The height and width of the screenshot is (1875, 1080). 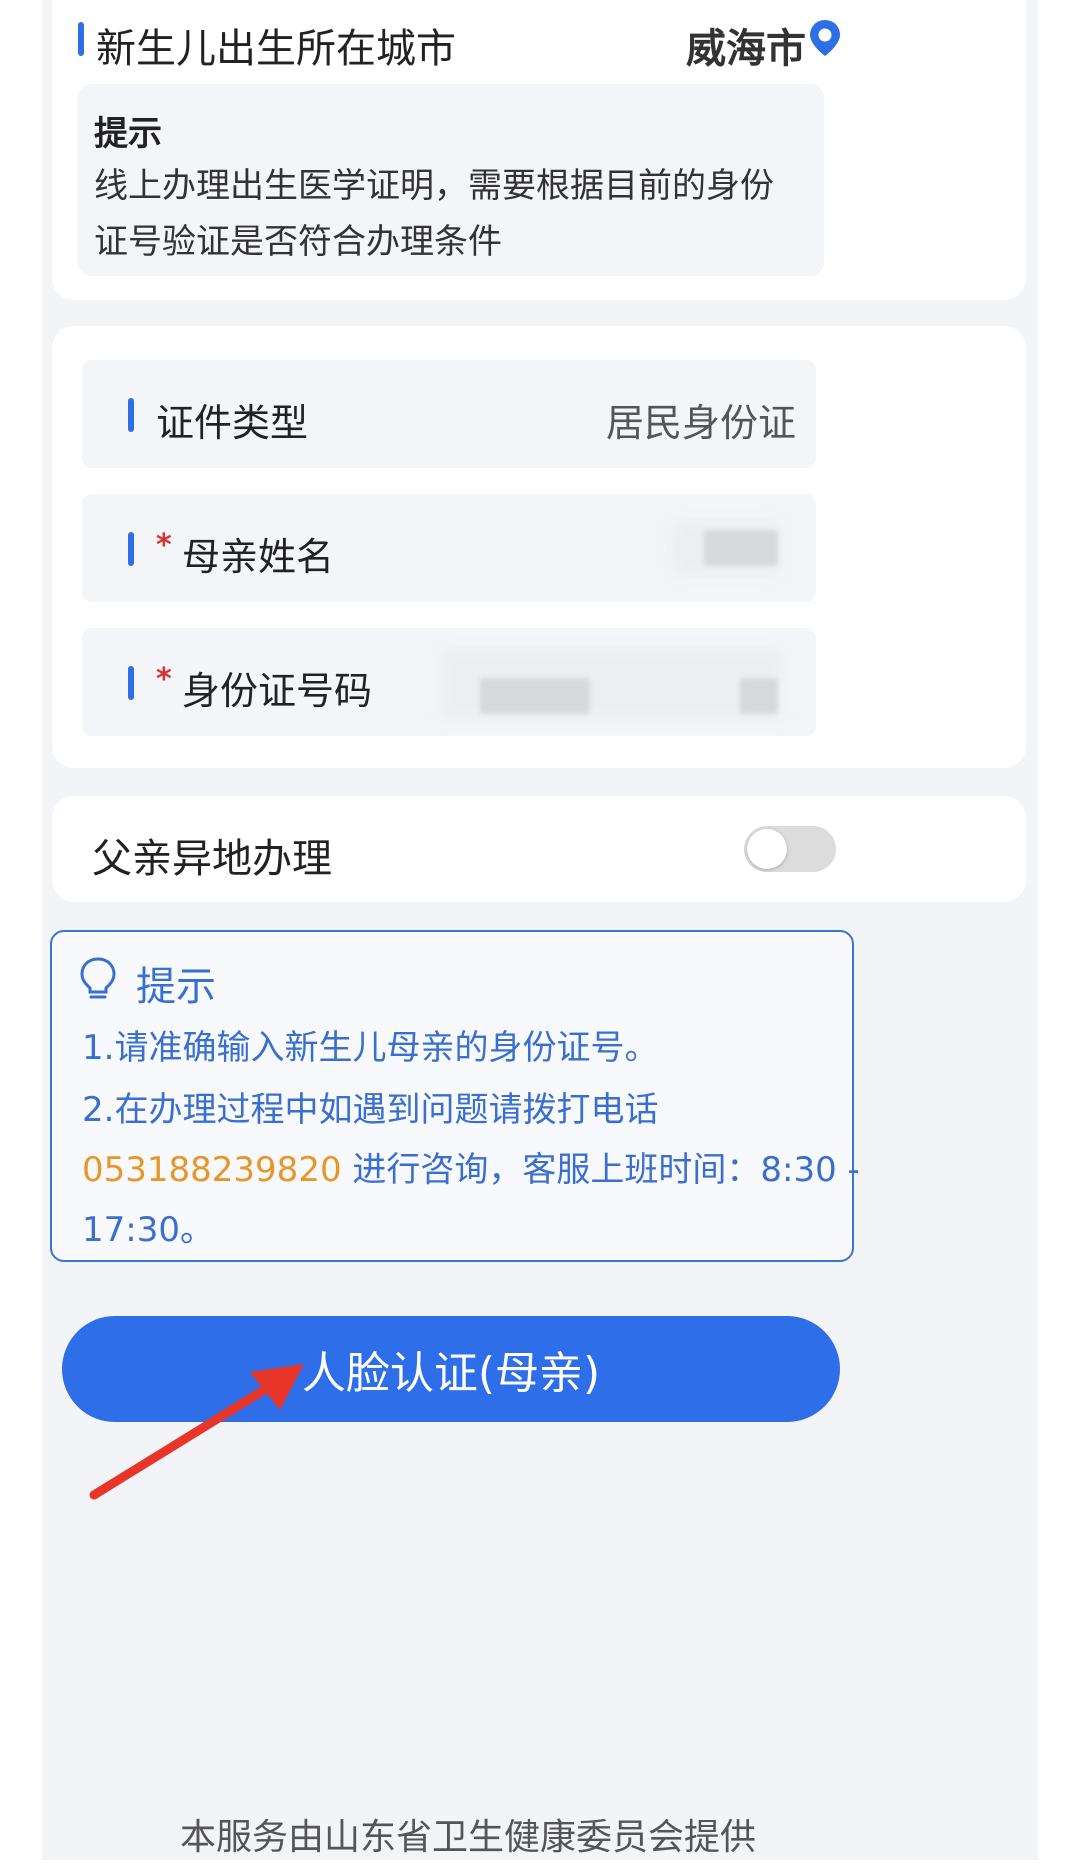 What do you see at coordinates (468, 1837) in the screenshot?
I see `footer-provider-text: 本服务由山东省卫生健康委员会提供` at bounding box center [468, 1837].